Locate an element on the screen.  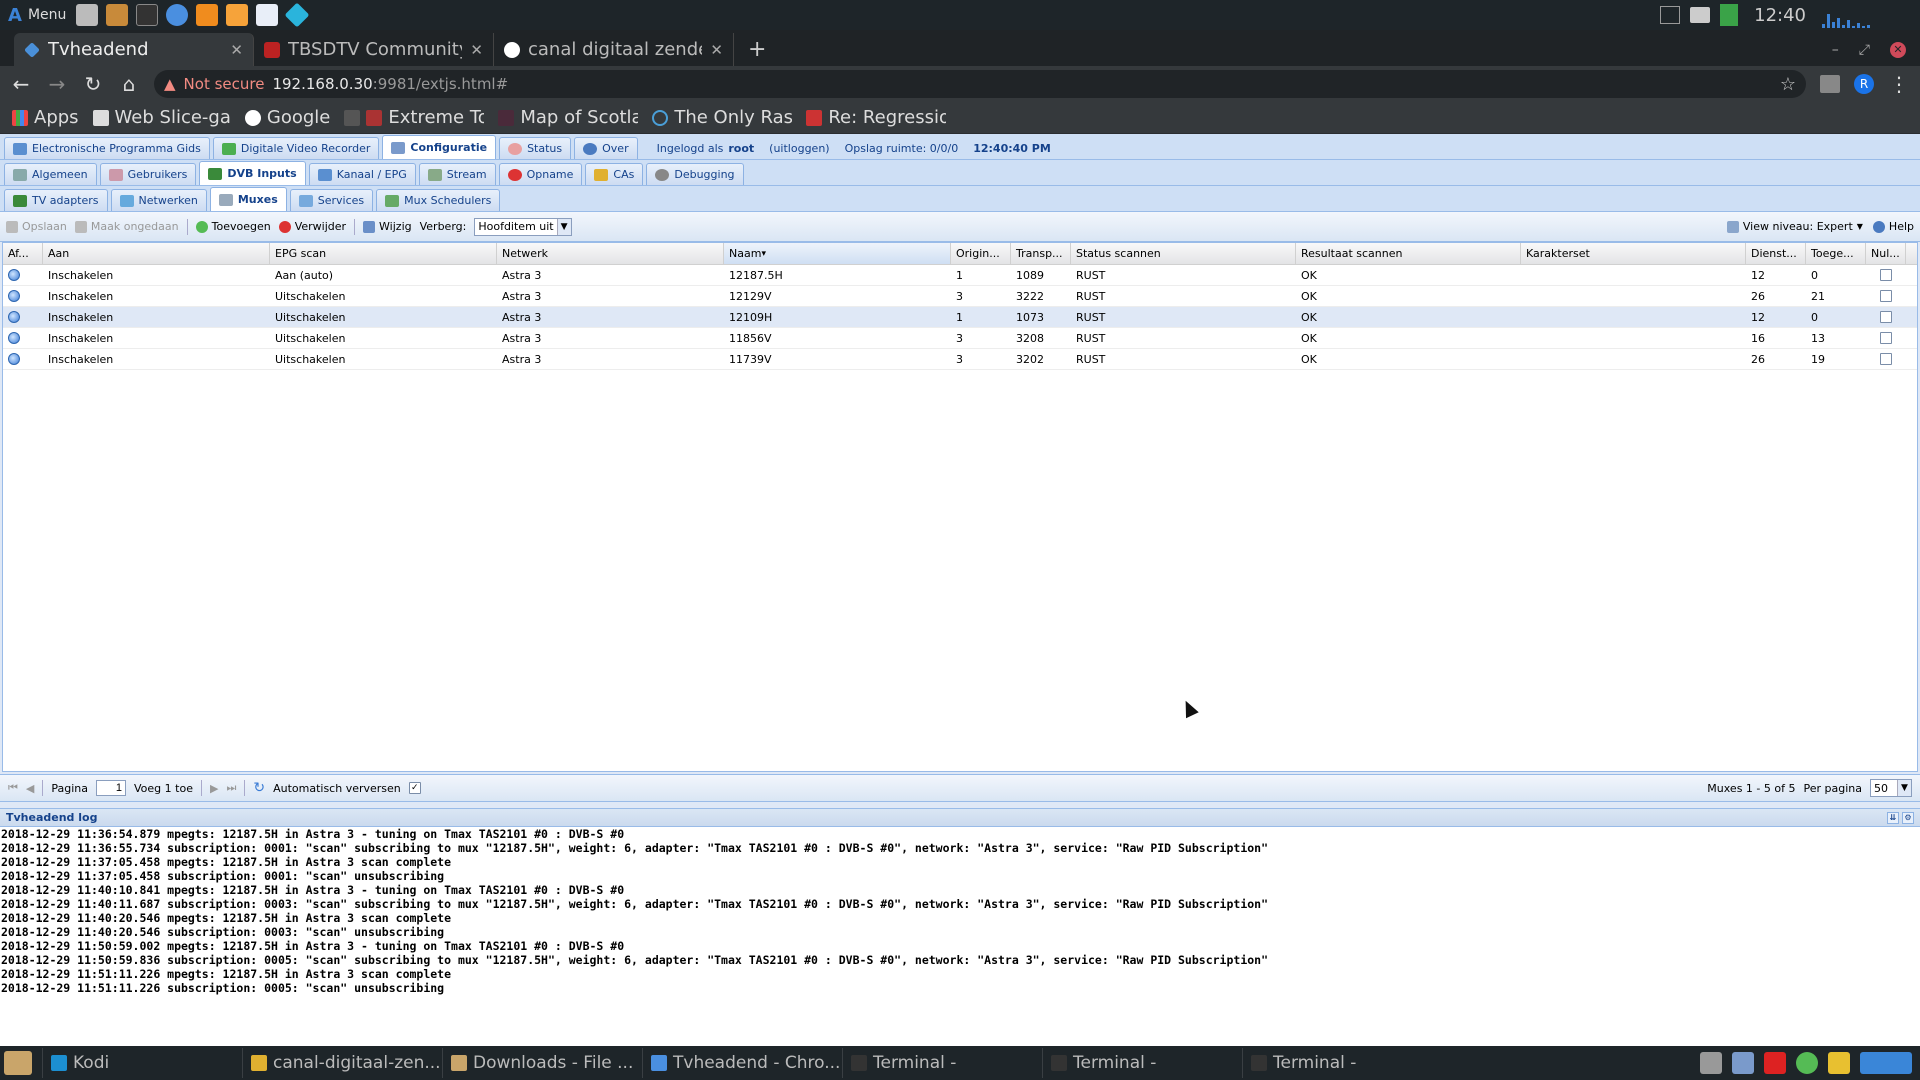
network-icon is located at coordinates (1743, 1063).